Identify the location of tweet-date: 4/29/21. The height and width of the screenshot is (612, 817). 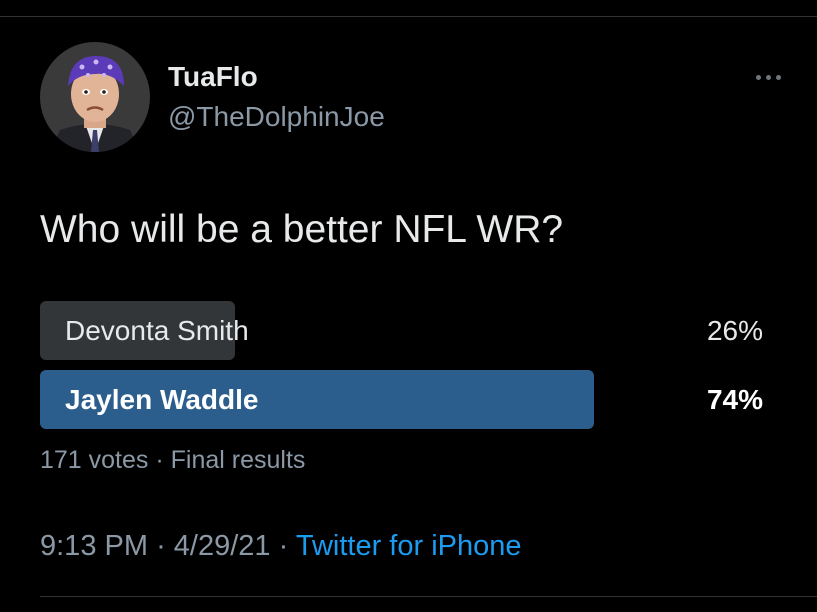
(222, 546).